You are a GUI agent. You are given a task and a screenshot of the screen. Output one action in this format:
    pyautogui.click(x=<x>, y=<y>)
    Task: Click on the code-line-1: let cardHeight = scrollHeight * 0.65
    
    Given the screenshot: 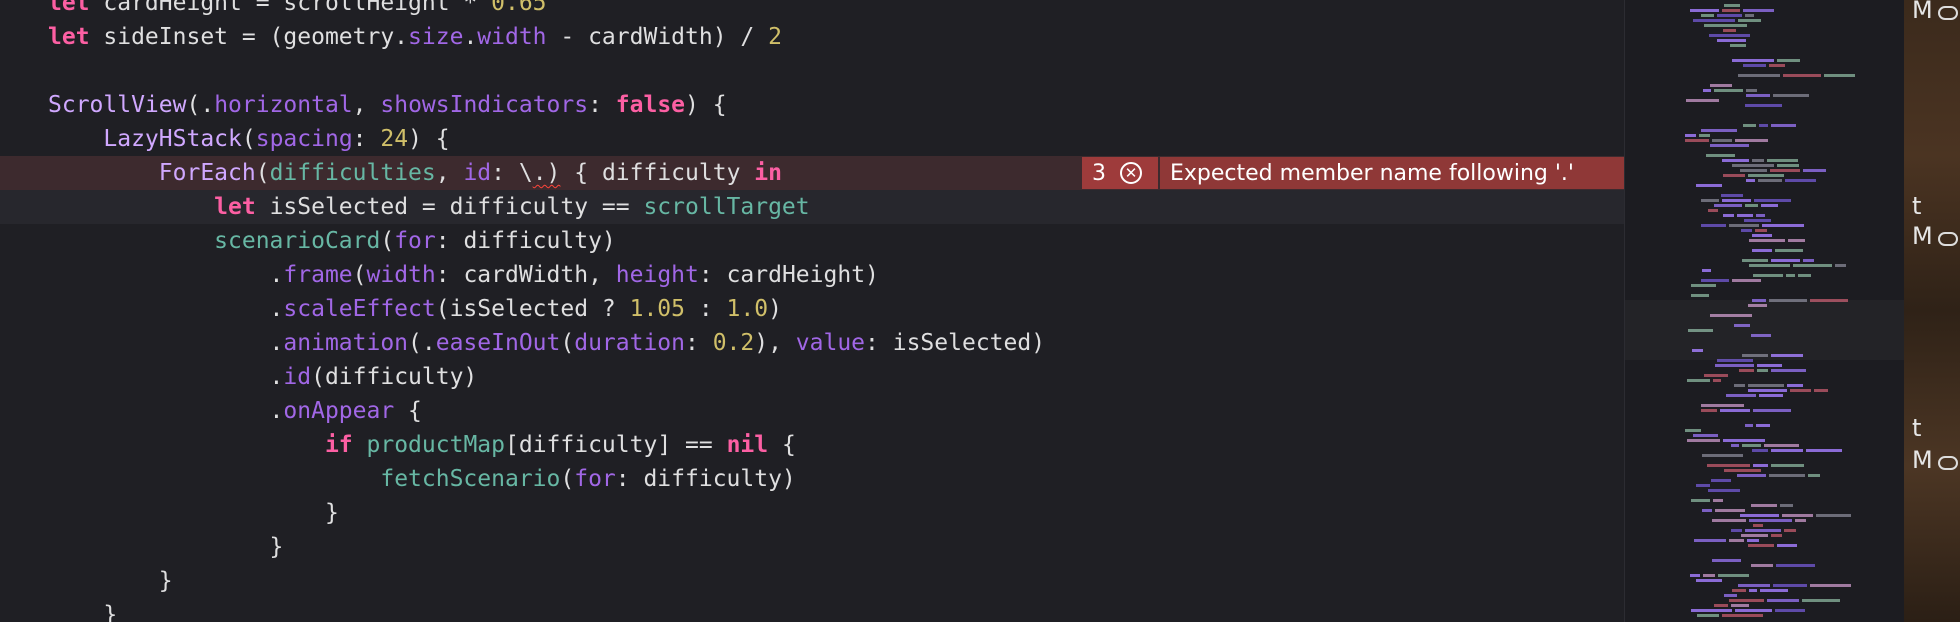 What is the action you would take?
    pyautogui.click(x=812, y=10)
    